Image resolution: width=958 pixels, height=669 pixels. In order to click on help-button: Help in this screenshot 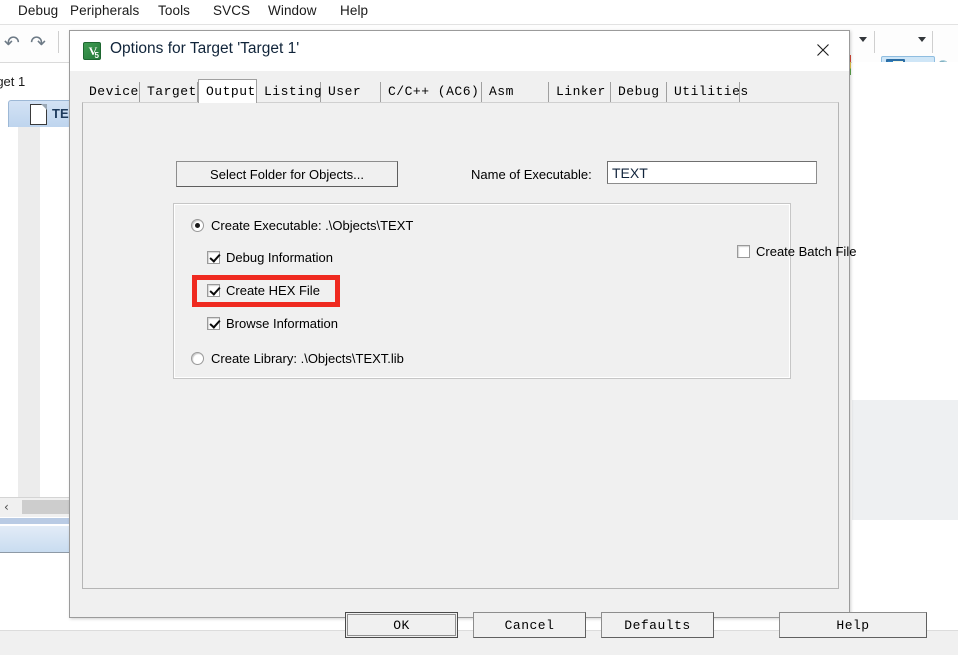, I will do `click(853, 625)`.